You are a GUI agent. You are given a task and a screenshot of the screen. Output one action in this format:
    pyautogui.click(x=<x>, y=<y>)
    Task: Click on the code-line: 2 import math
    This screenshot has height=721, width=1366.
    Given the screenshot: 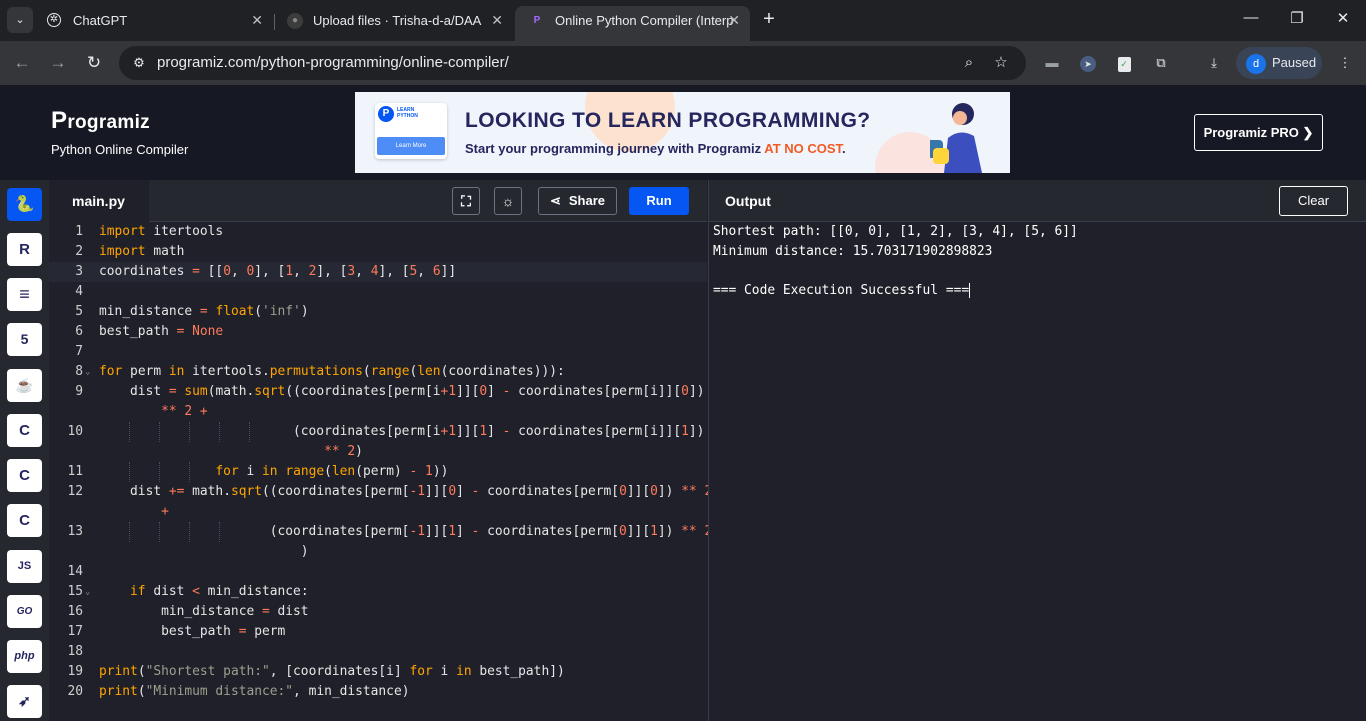 What is the action you would take?
    pyautogui.click(x=130, y=251)
    